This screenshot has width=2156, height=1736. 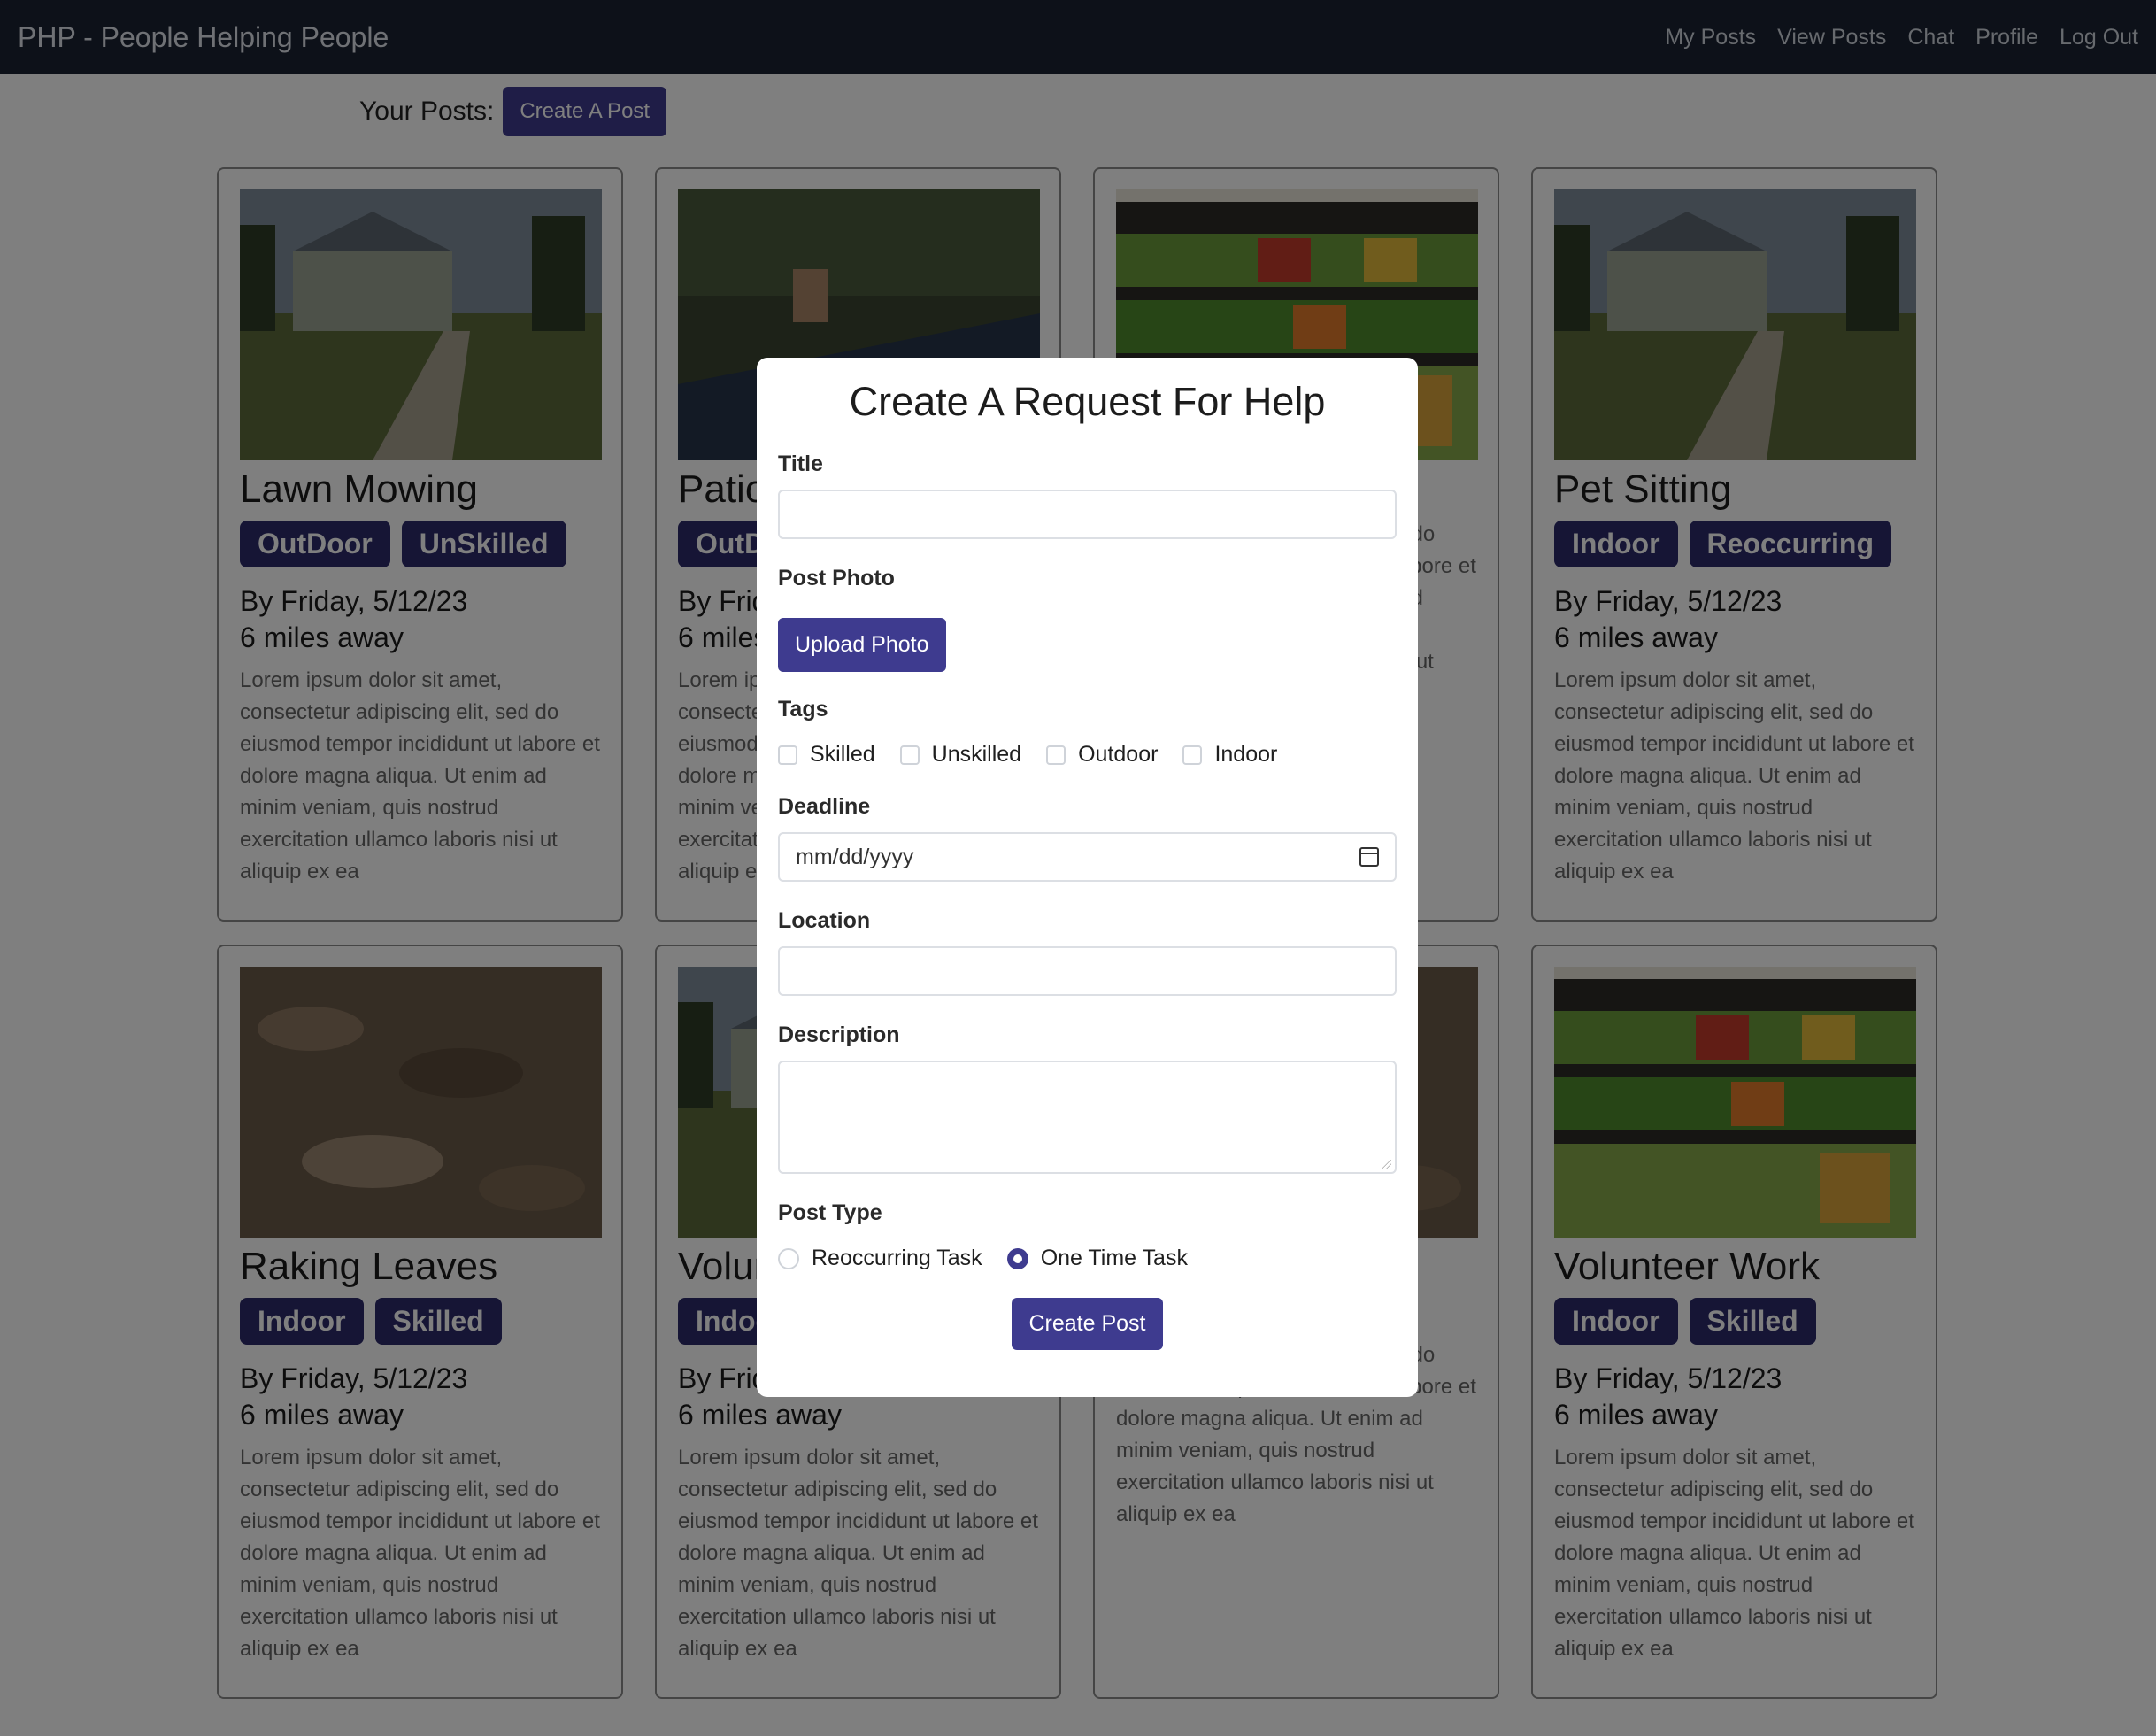 I want to click on indoor-checkbox, so click(x=1192, y=755).